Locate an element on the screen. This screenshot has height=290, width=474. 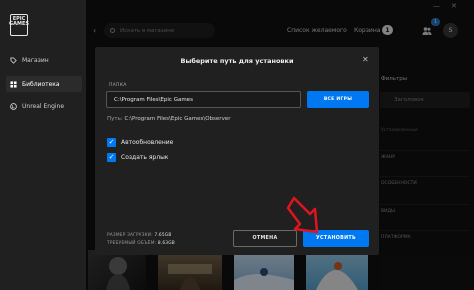
required-space: ТРЕБУЕМЫЙ ОБЪЁМ: 8.63GB is located at coordinates (141, 243).